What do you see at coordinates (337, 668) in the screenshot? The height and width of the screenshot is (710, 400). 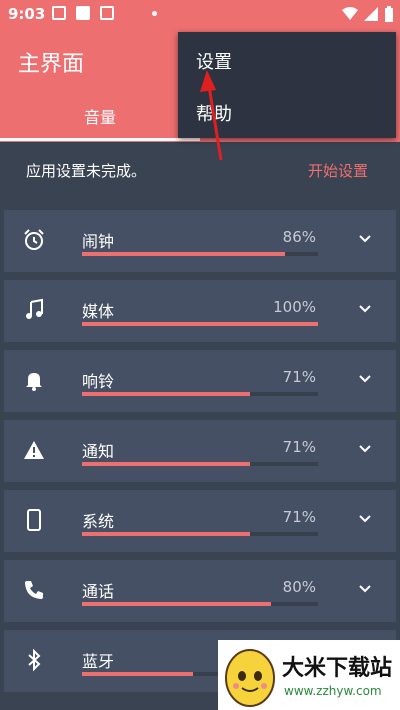 I see `watermark-text: 大米下载站` at bounding box center [337, 668].